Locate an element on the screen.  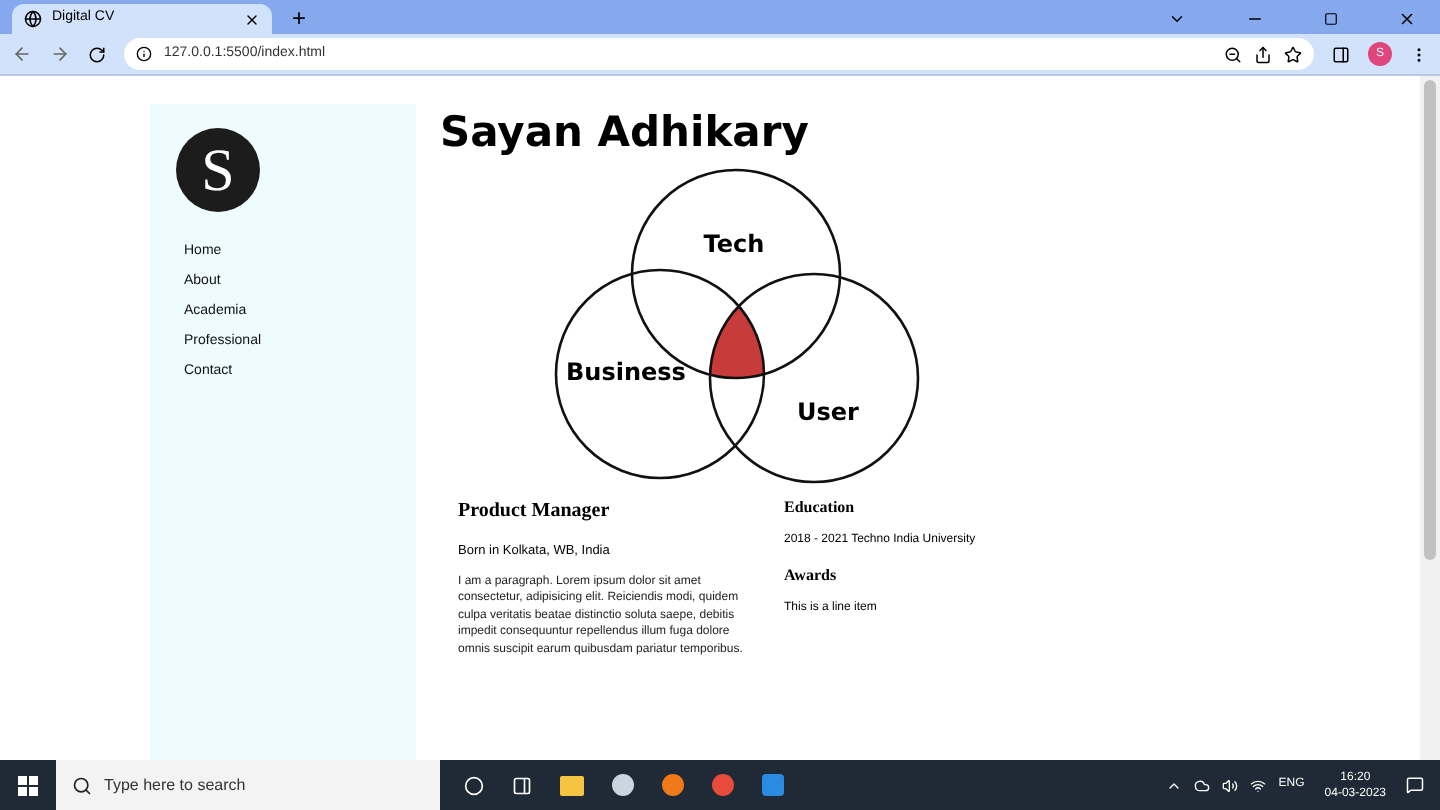
venn-label: User is located at coordinates (828, 412).